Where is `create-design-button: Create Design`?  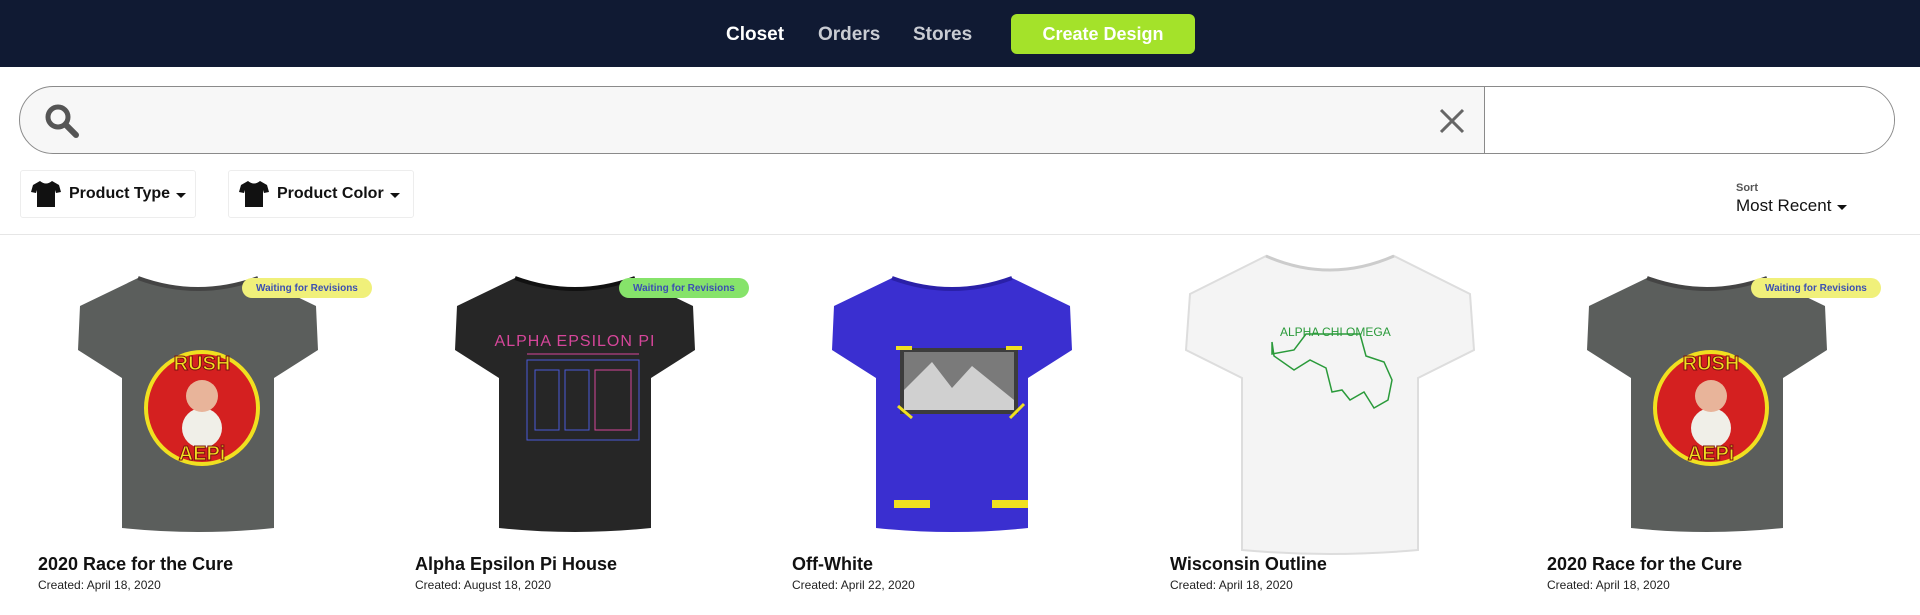
create-design-button: Create Design is located at coordinates (1103, 34).